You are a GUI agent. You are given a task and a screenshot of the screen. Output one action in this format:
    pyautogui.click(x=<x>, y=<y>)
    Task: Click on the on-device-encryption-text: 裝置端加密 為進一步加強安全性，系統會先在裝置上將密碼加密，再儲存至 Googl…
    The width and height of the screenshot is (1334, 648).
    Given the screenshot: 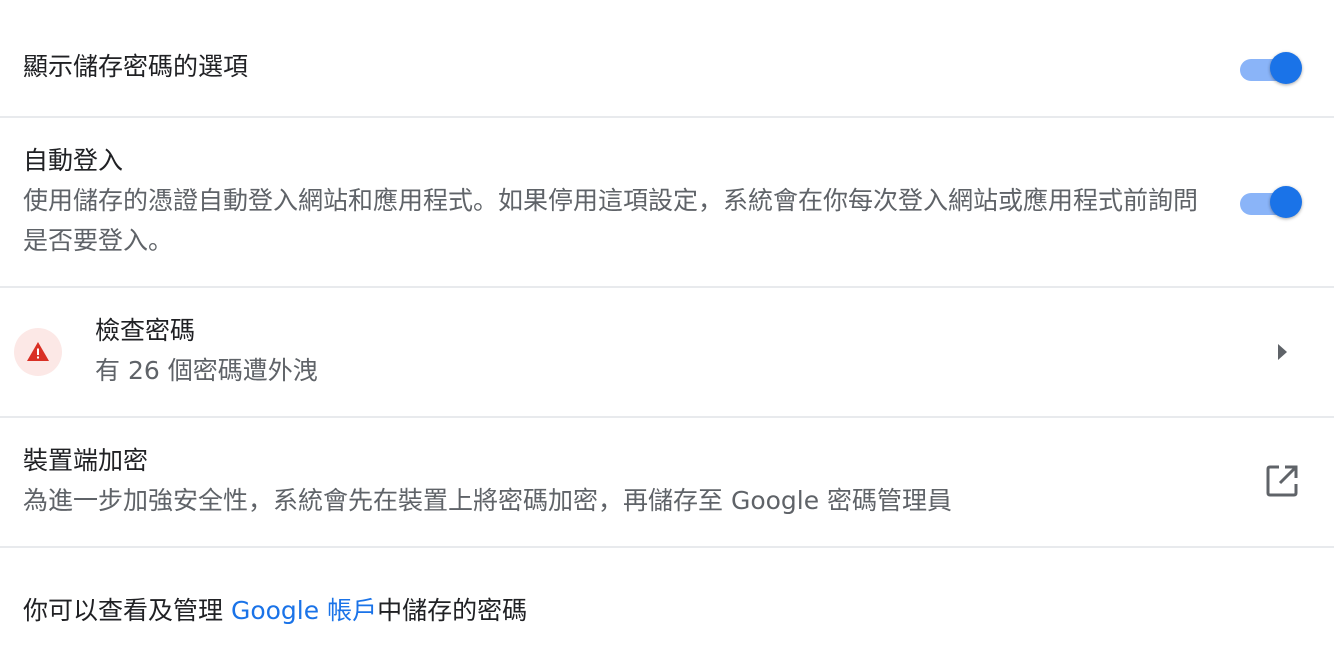 What is the action you would take?
    pyautogui.click(x=487, y=481)
    